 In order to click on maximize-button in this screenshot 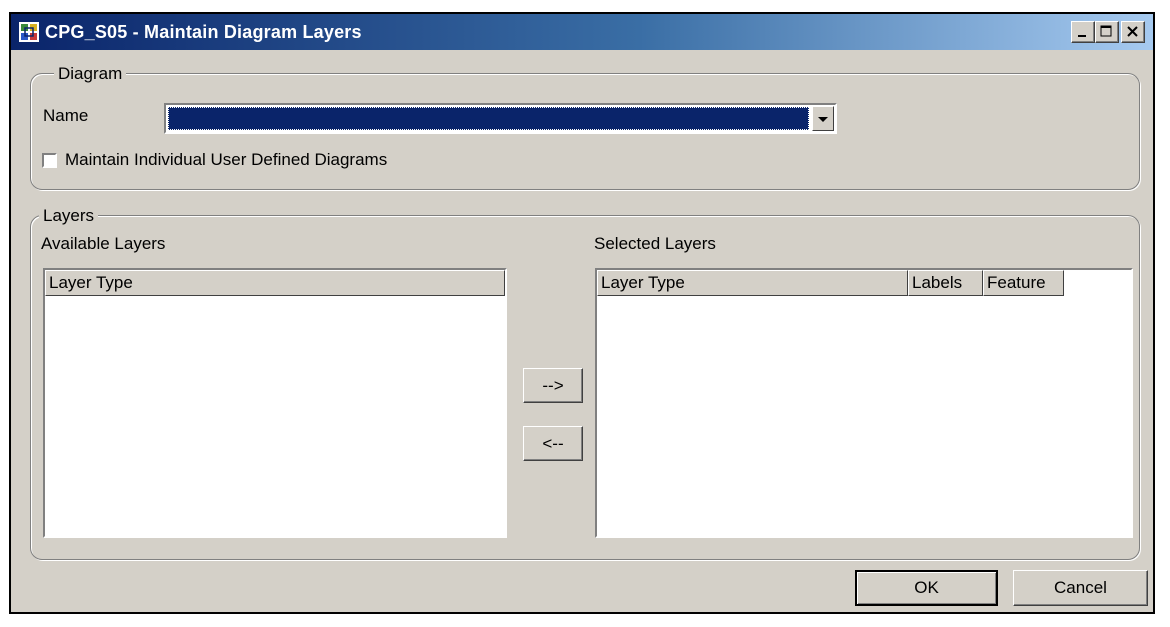, I will do `click(1107, 32)`.